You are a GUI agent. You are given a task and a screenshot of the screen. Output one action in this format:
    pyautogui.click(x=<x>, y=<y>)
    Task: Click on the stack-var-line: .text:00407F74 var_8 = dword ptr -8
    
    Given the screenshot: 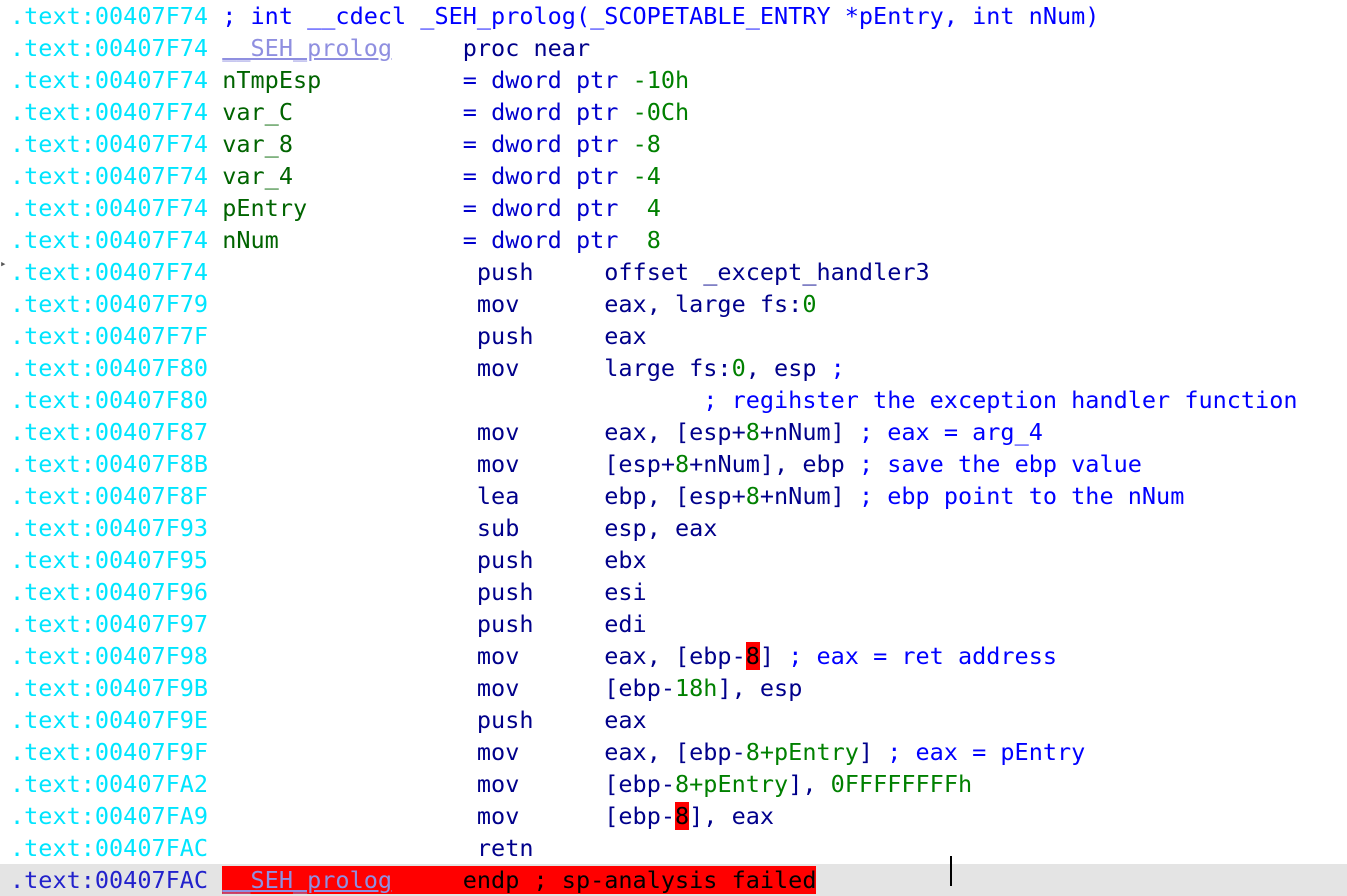 What is the action you would take?
    pyautogui.click(x=673, y=144)
    